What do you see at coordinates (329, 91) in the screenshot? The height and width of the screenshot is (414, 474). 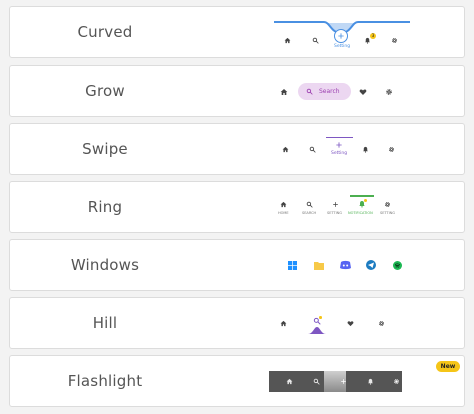 I see `search-label: Search` at bounding box center [329, 91].